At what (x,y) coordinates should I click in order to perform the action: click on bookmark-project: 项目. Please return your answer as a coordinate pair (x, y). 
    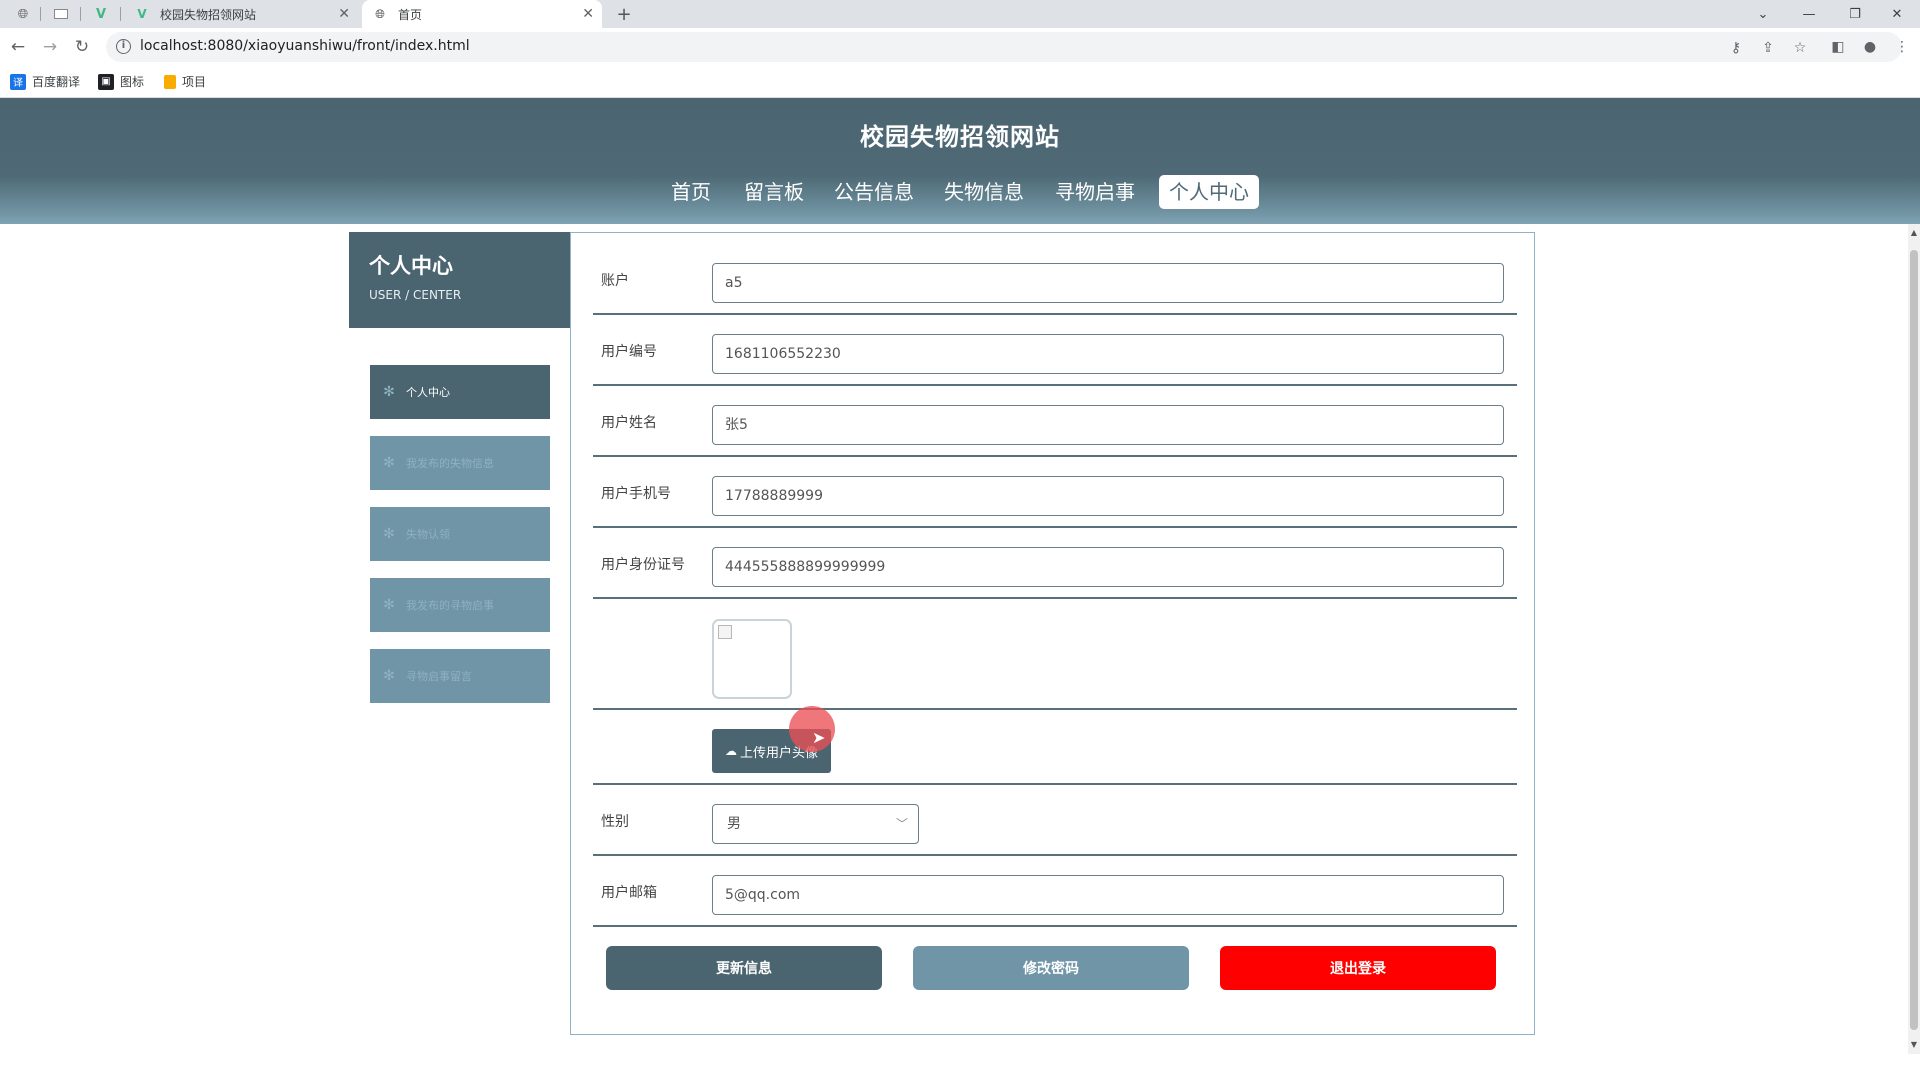
    Looking at the image, I should click on (185, 81).